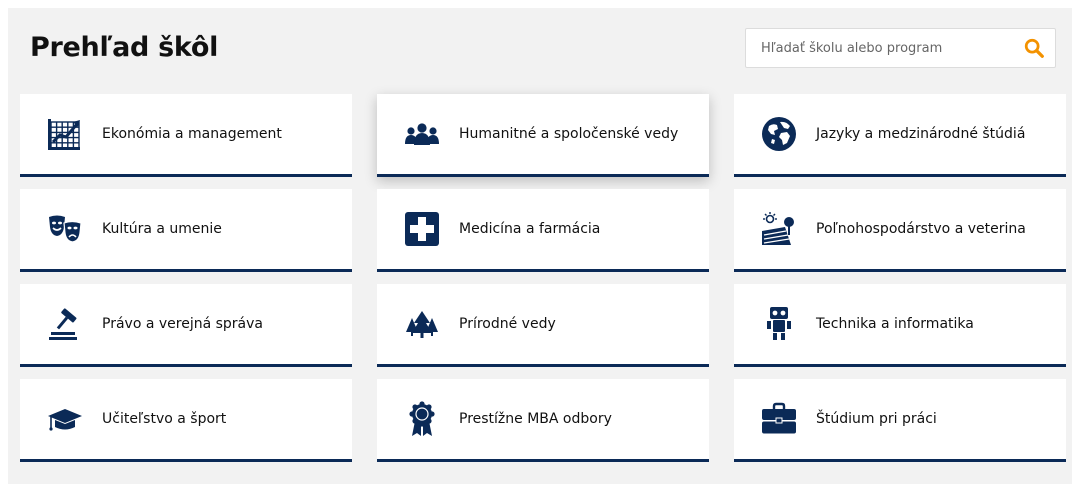  Describe the element at coordinates (65, 229) in the screenshot. I see `theater-masks-icon` at that location.